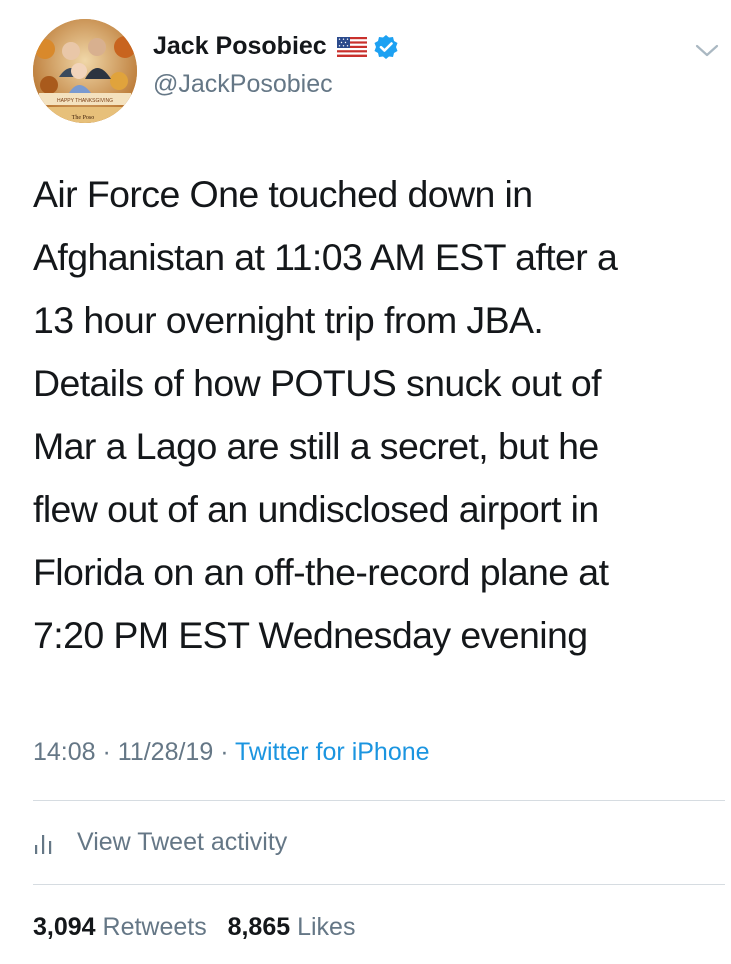  I want to click on avatar-photo: HAPPY THANKSGIVING The Poso, so click(85, 71).